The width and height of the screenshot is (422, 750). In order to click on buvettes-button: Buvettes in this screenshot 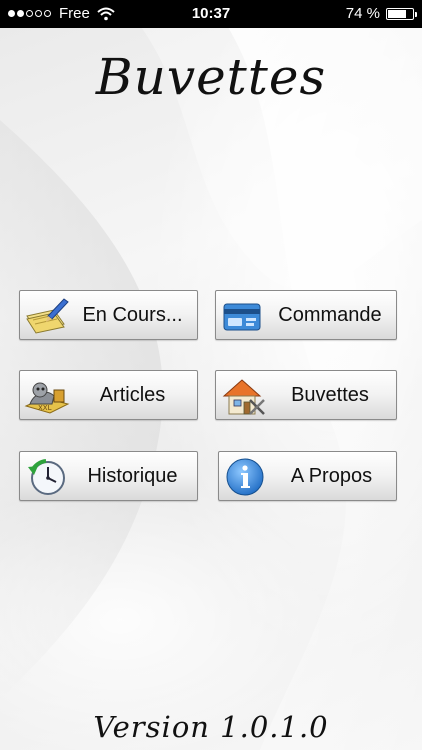, I will do `click(306, 395)`.